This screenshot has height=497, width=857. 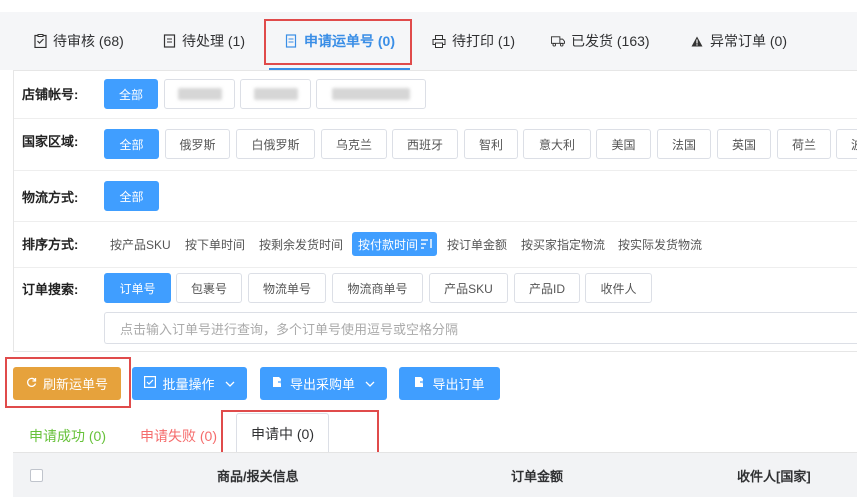 I want to click on country-option: 俄罗斯, so click(x=197, y=144).